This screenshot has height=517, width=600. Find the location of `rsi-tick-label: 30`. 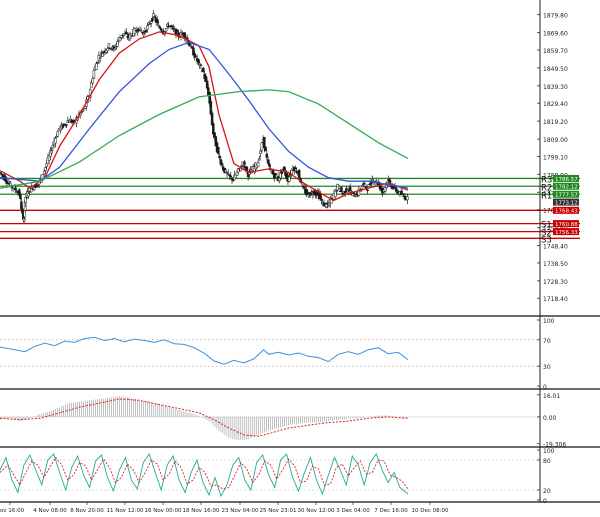

rsi-tick-label: 30 is located at coordinates (547, 367).